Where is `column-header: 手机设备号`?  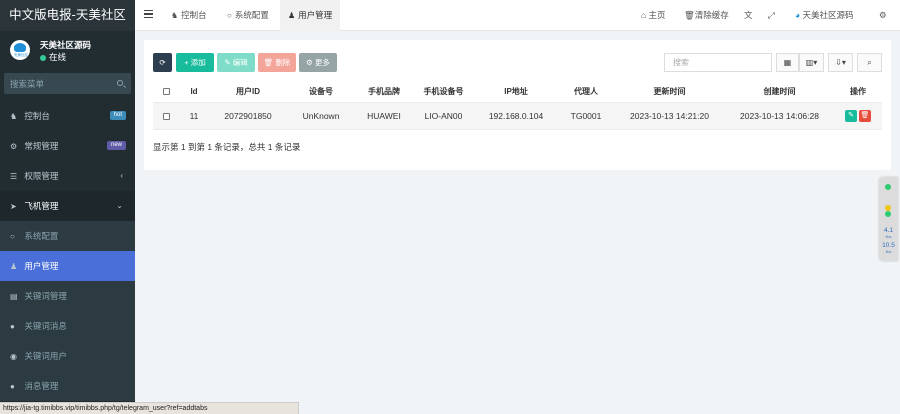
column-header: 手机设备号 is located at coordinates (443, 92).